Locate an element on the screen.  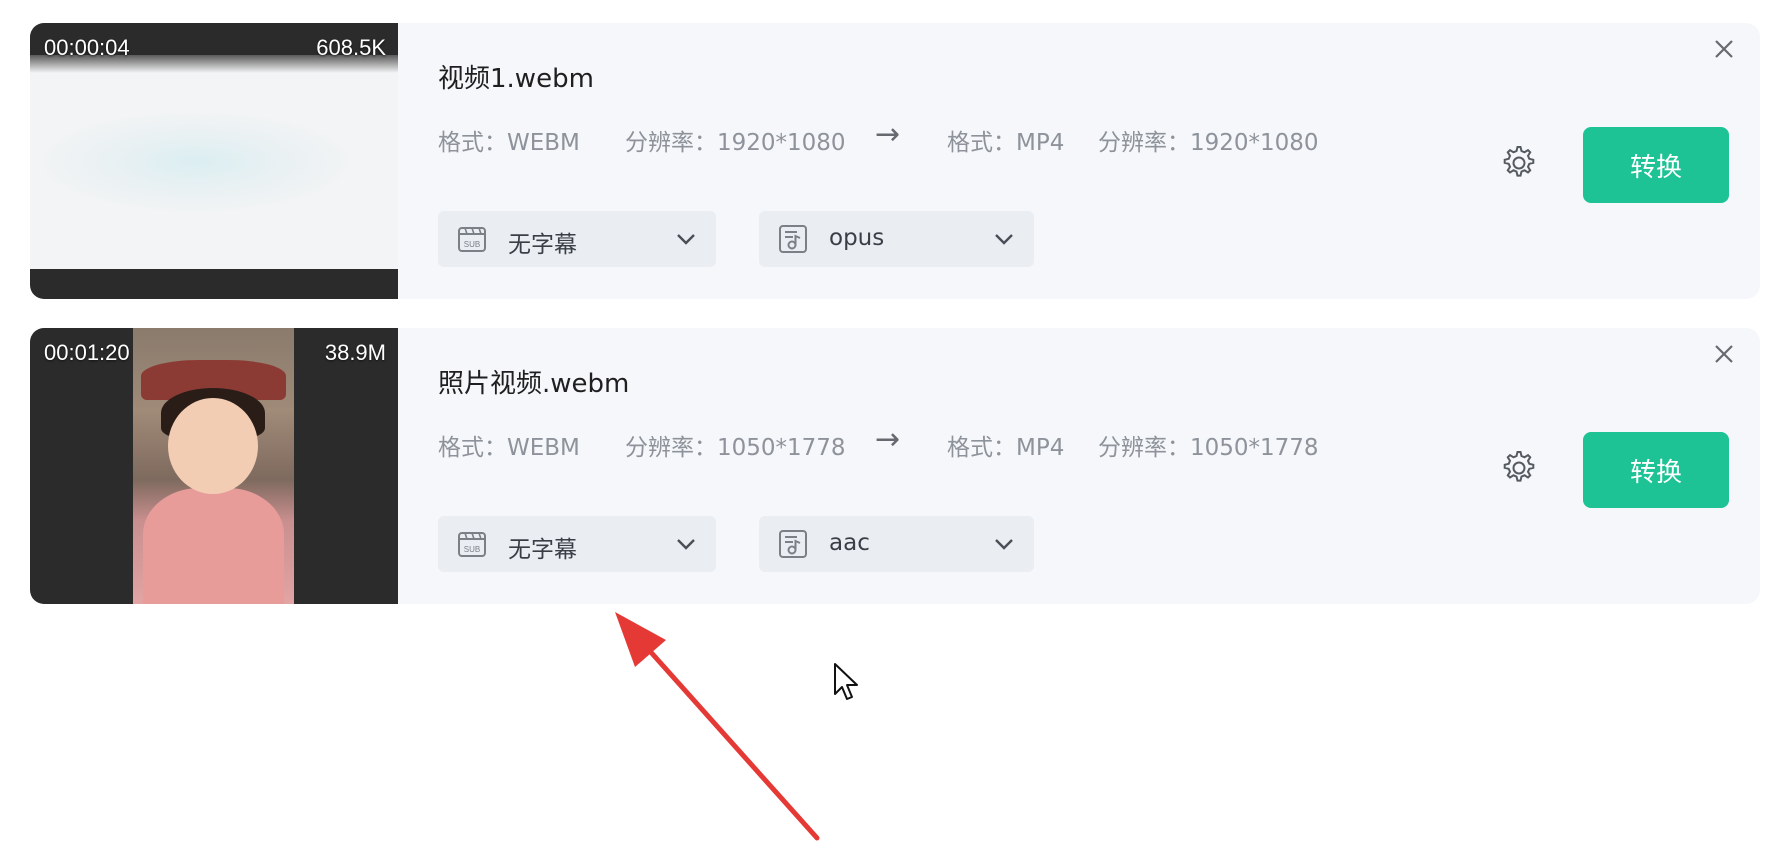
source-resolution: 分辨率：1920*1080 is located at coordinates (735, 143).